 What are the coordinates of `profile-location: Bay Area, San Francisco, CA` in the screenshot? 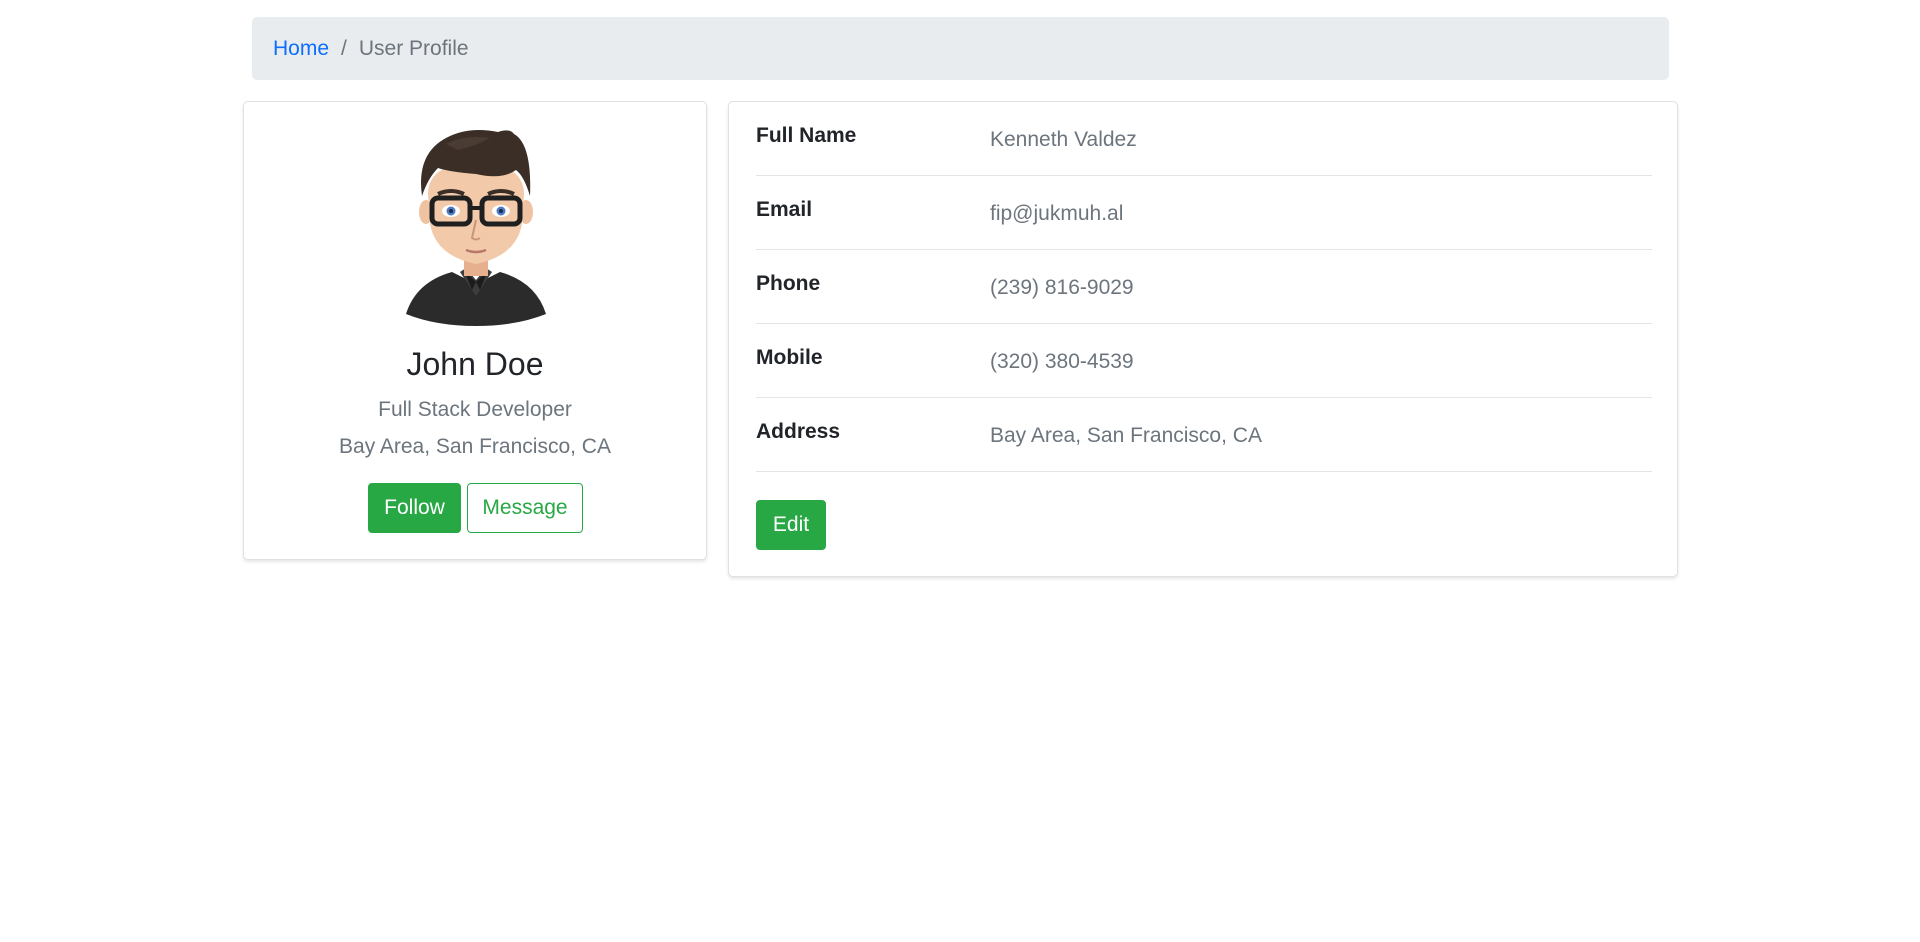 It's located at (475, 446).